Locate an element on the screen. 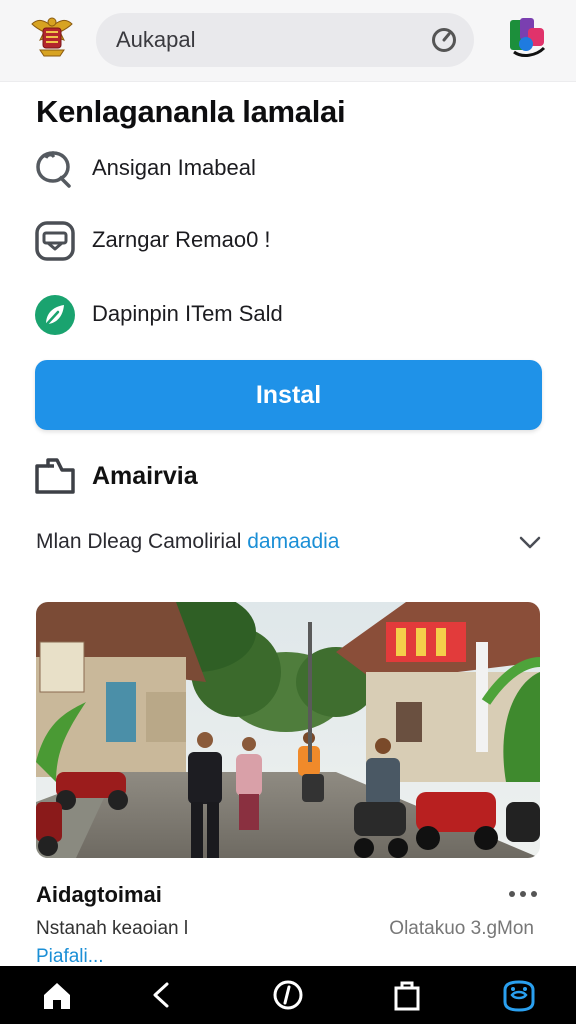 This screenshot has width=576, height=1024. more-options-icon is located at coordinates (523, 894).